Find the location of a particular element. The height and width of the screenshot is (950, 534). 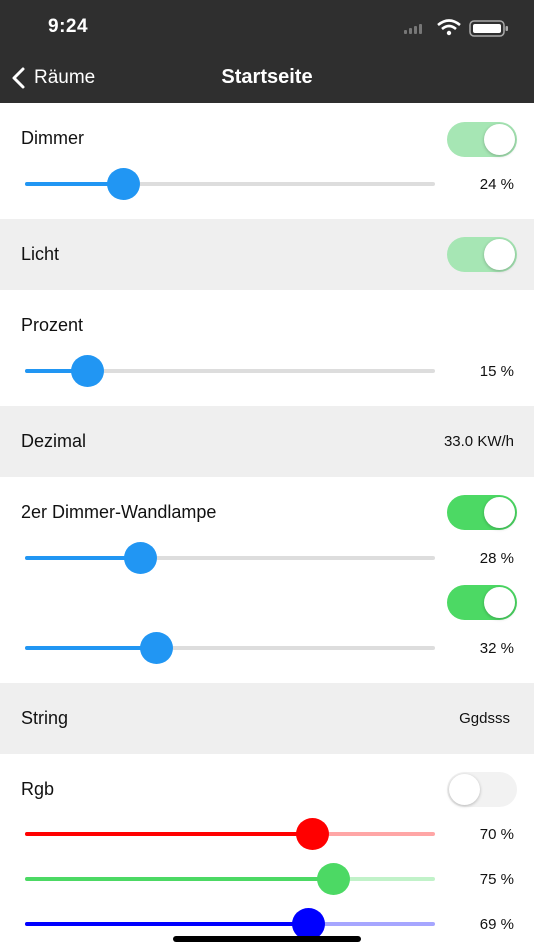

navigation-bar: 9:24 Räume Startseite is located at coordinates (267, 51).